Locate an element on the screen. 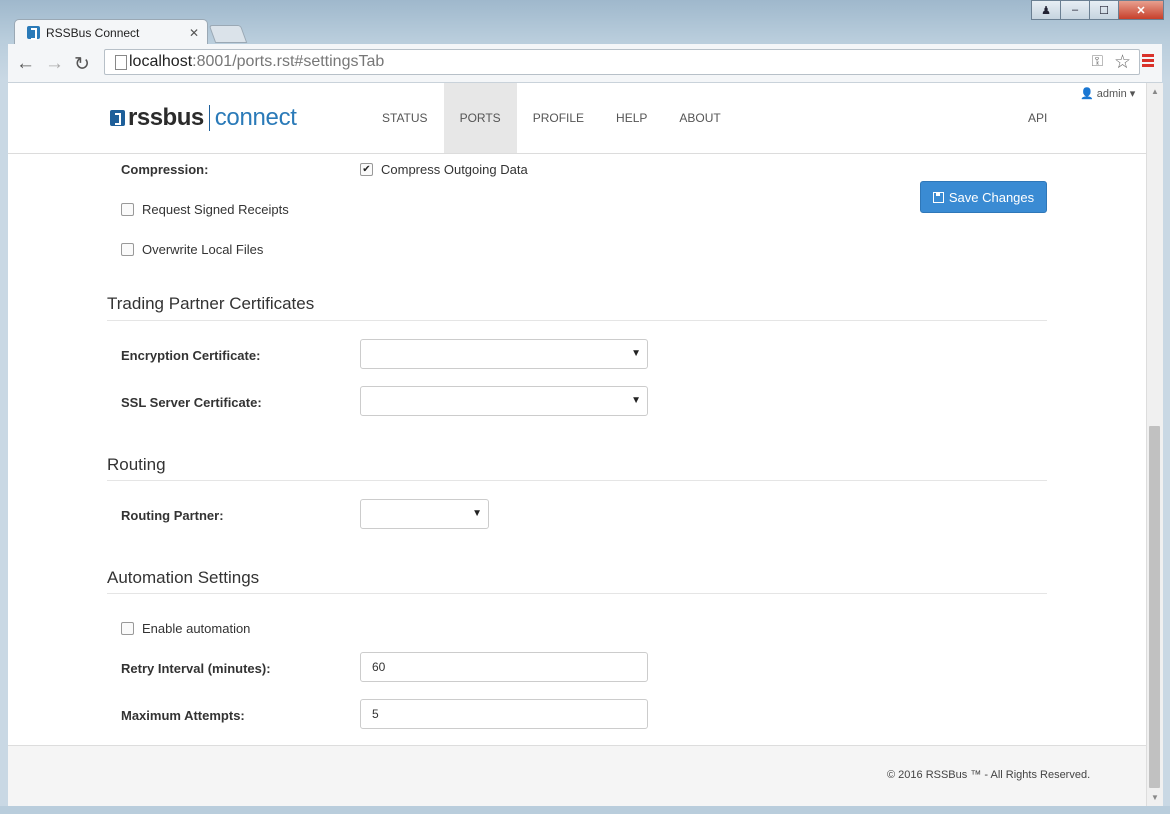 The image size is (1170, 814). logo: rssbus connect is located at coordinates (203, 118).